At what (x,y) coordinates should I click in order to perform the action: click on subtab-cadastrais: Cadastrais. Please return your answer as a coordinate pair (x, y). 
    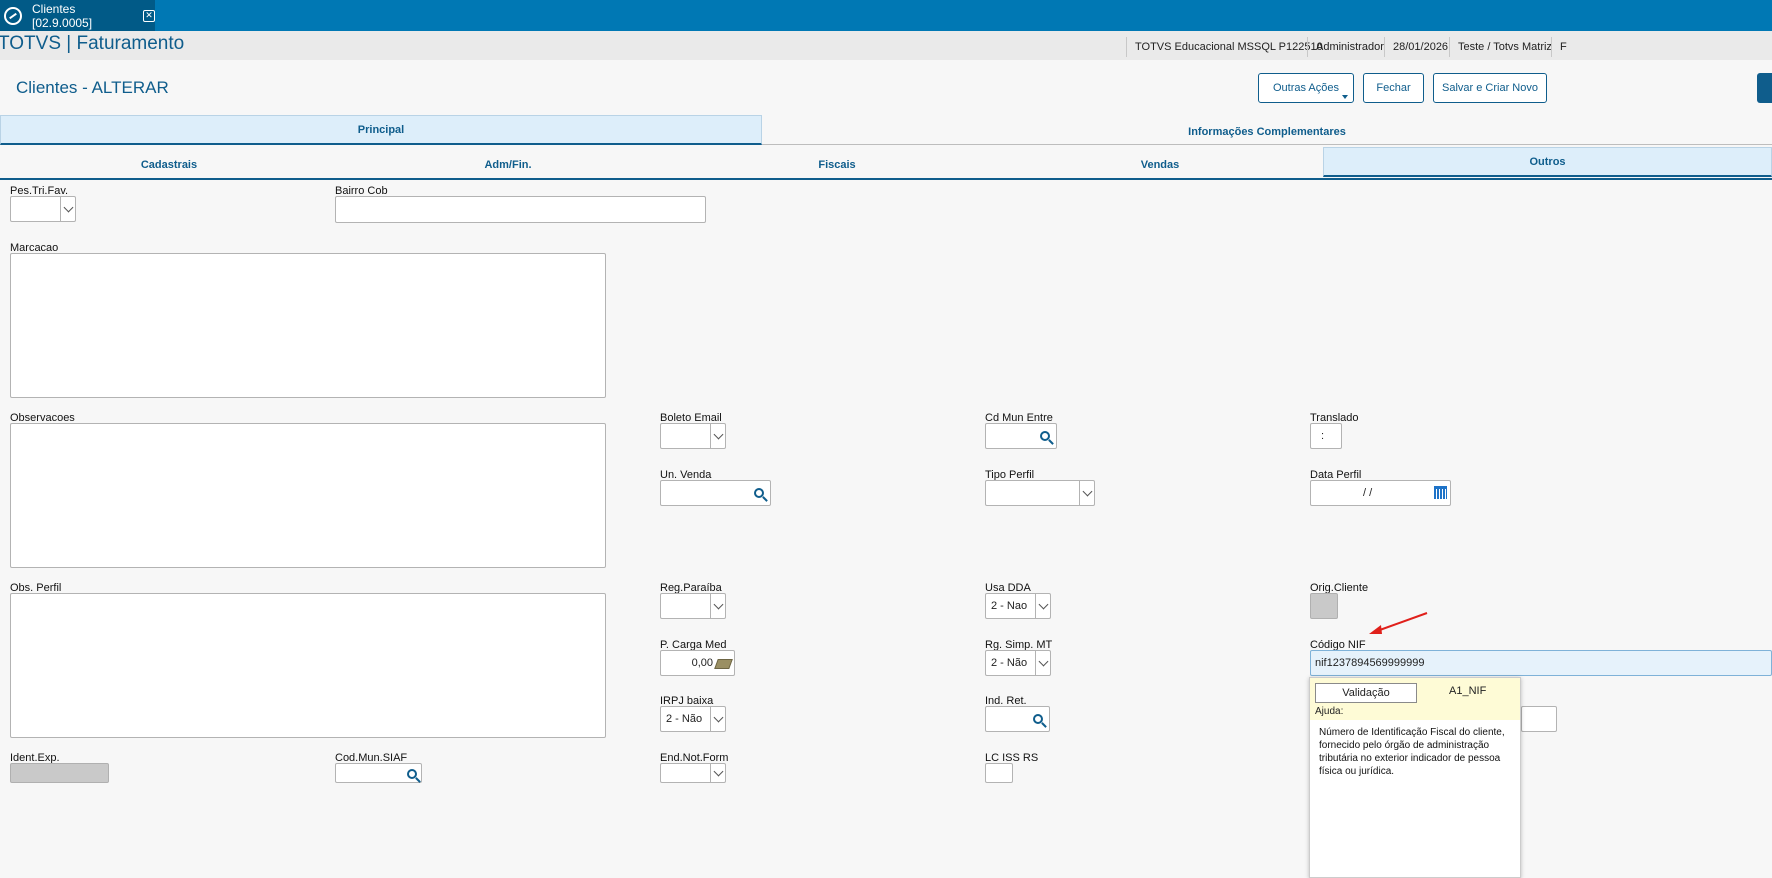
    Looking at the image, I should click on (169, 162).